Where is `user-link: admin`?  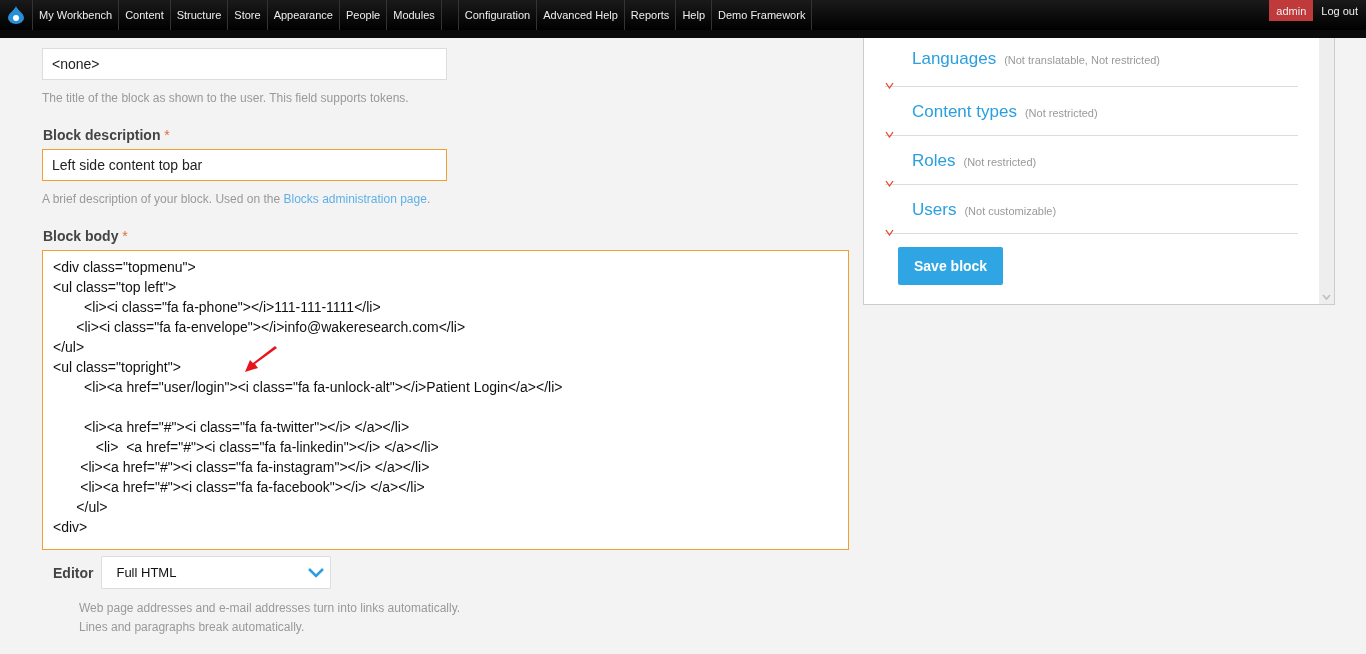 user-link: admin is located at coordinates (1291, 10).